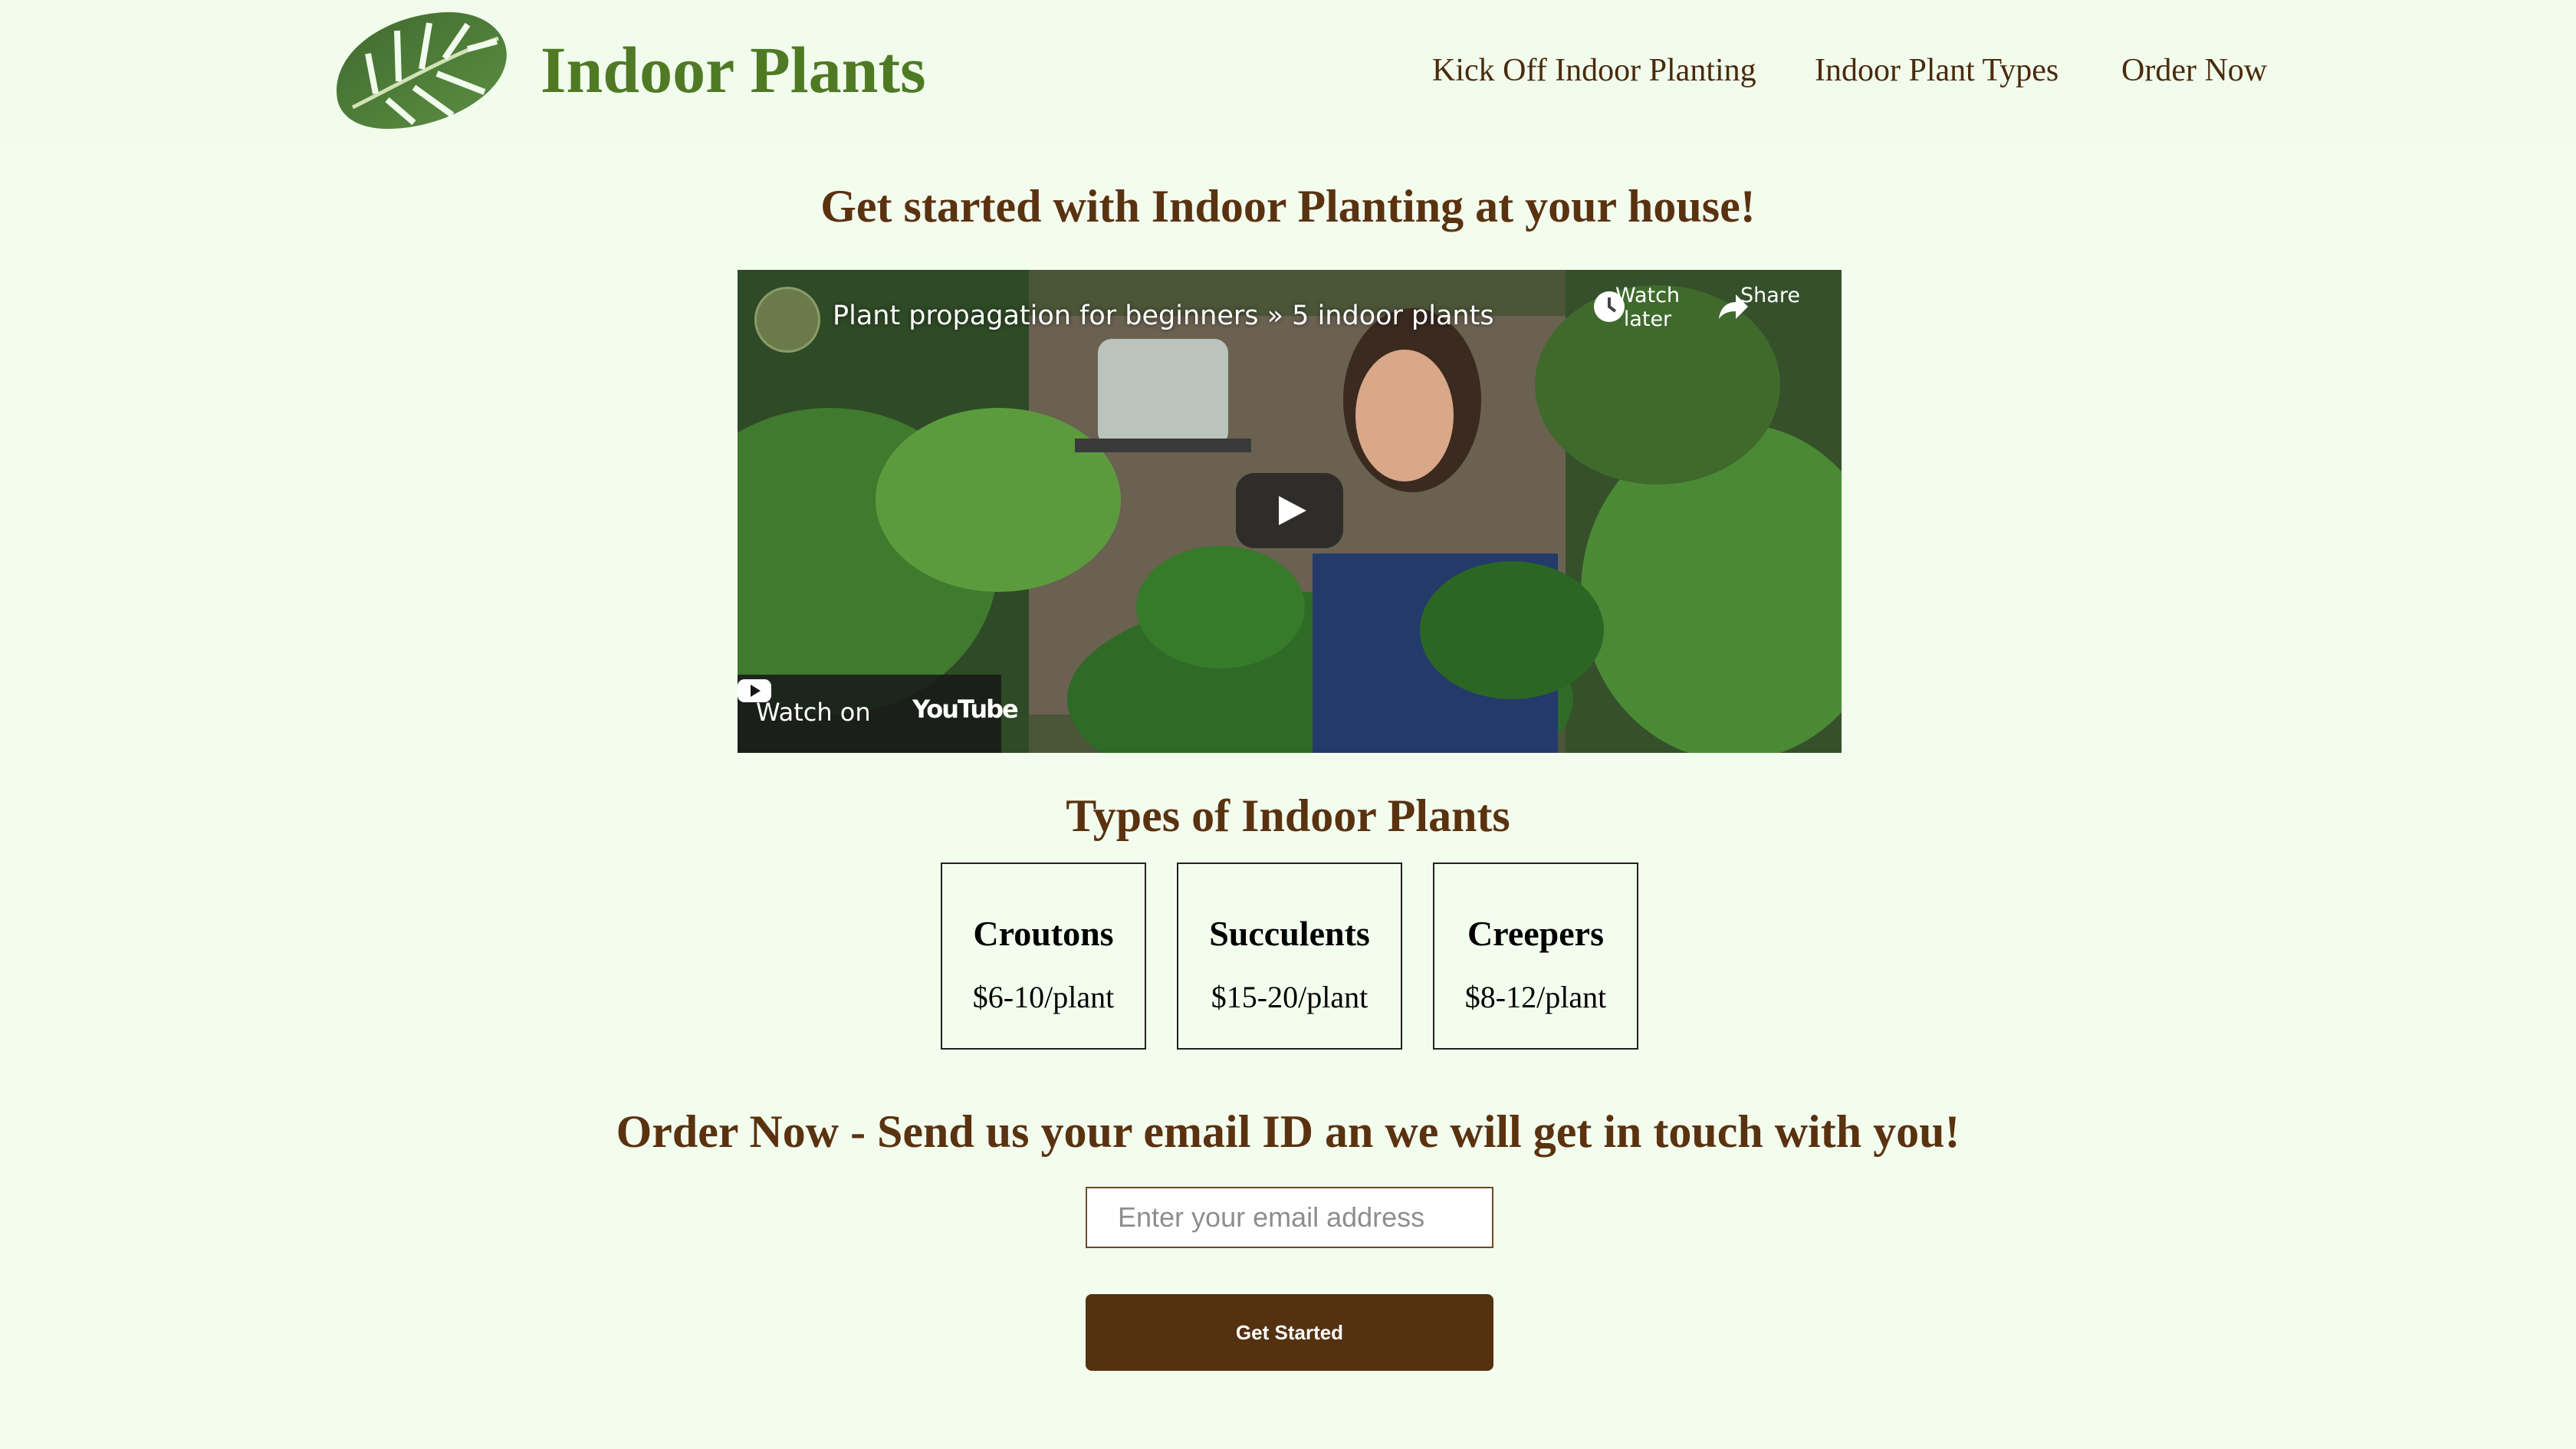 This screenshot has height=1449, width=2576. Describe the element at coordinates (814, 712) in the screenshot. I see `watch-on-label: Watch on` at that location.